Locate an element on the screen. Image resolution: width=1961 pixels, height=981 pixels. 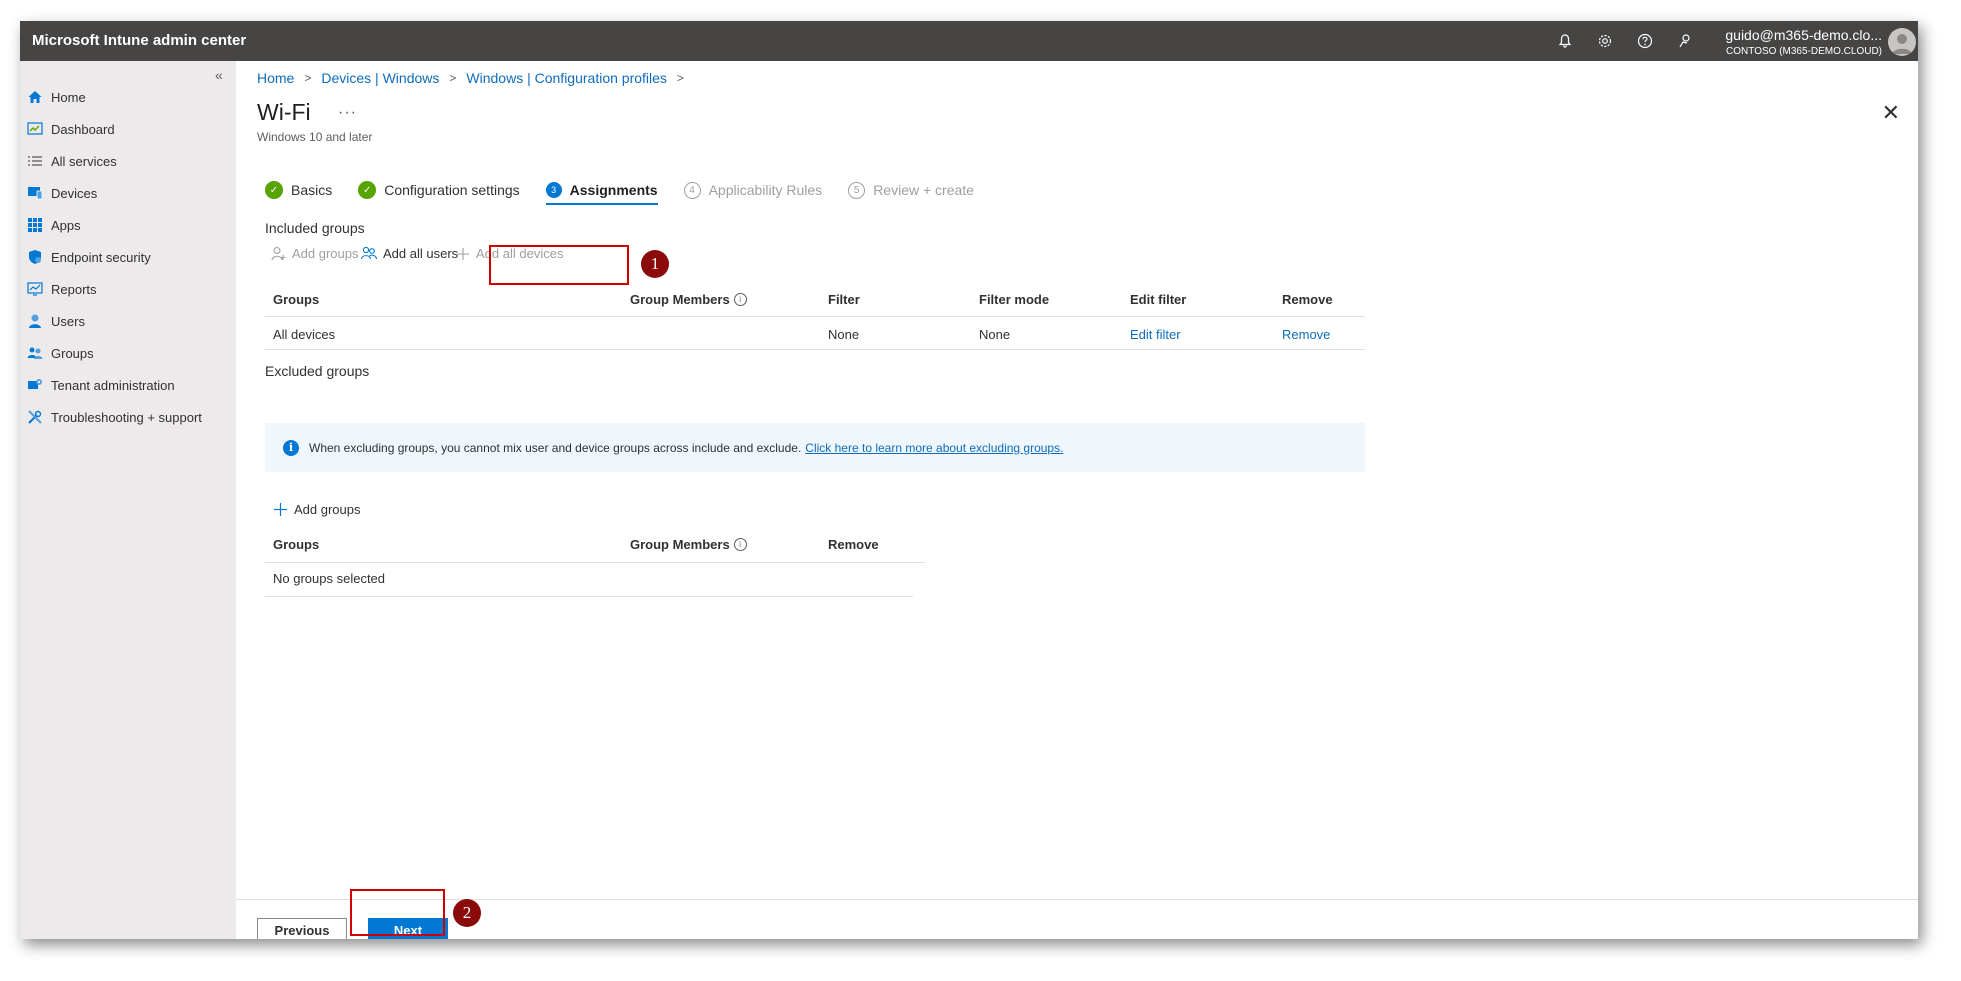
step-review-create: 5 Review + create is located at coordinates (911, 190).